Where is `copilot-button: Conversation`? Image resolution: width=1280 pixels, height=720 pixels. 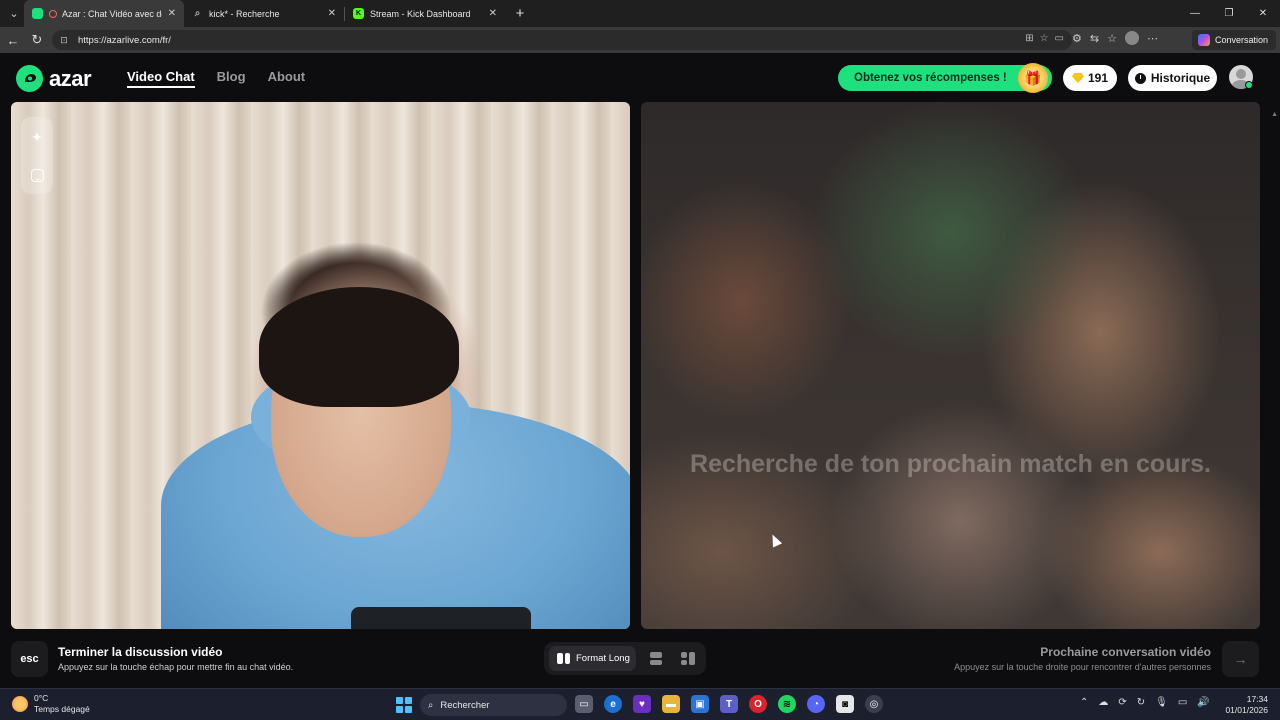
copilot-button: Conversation is located at coordinates (1233, 40).